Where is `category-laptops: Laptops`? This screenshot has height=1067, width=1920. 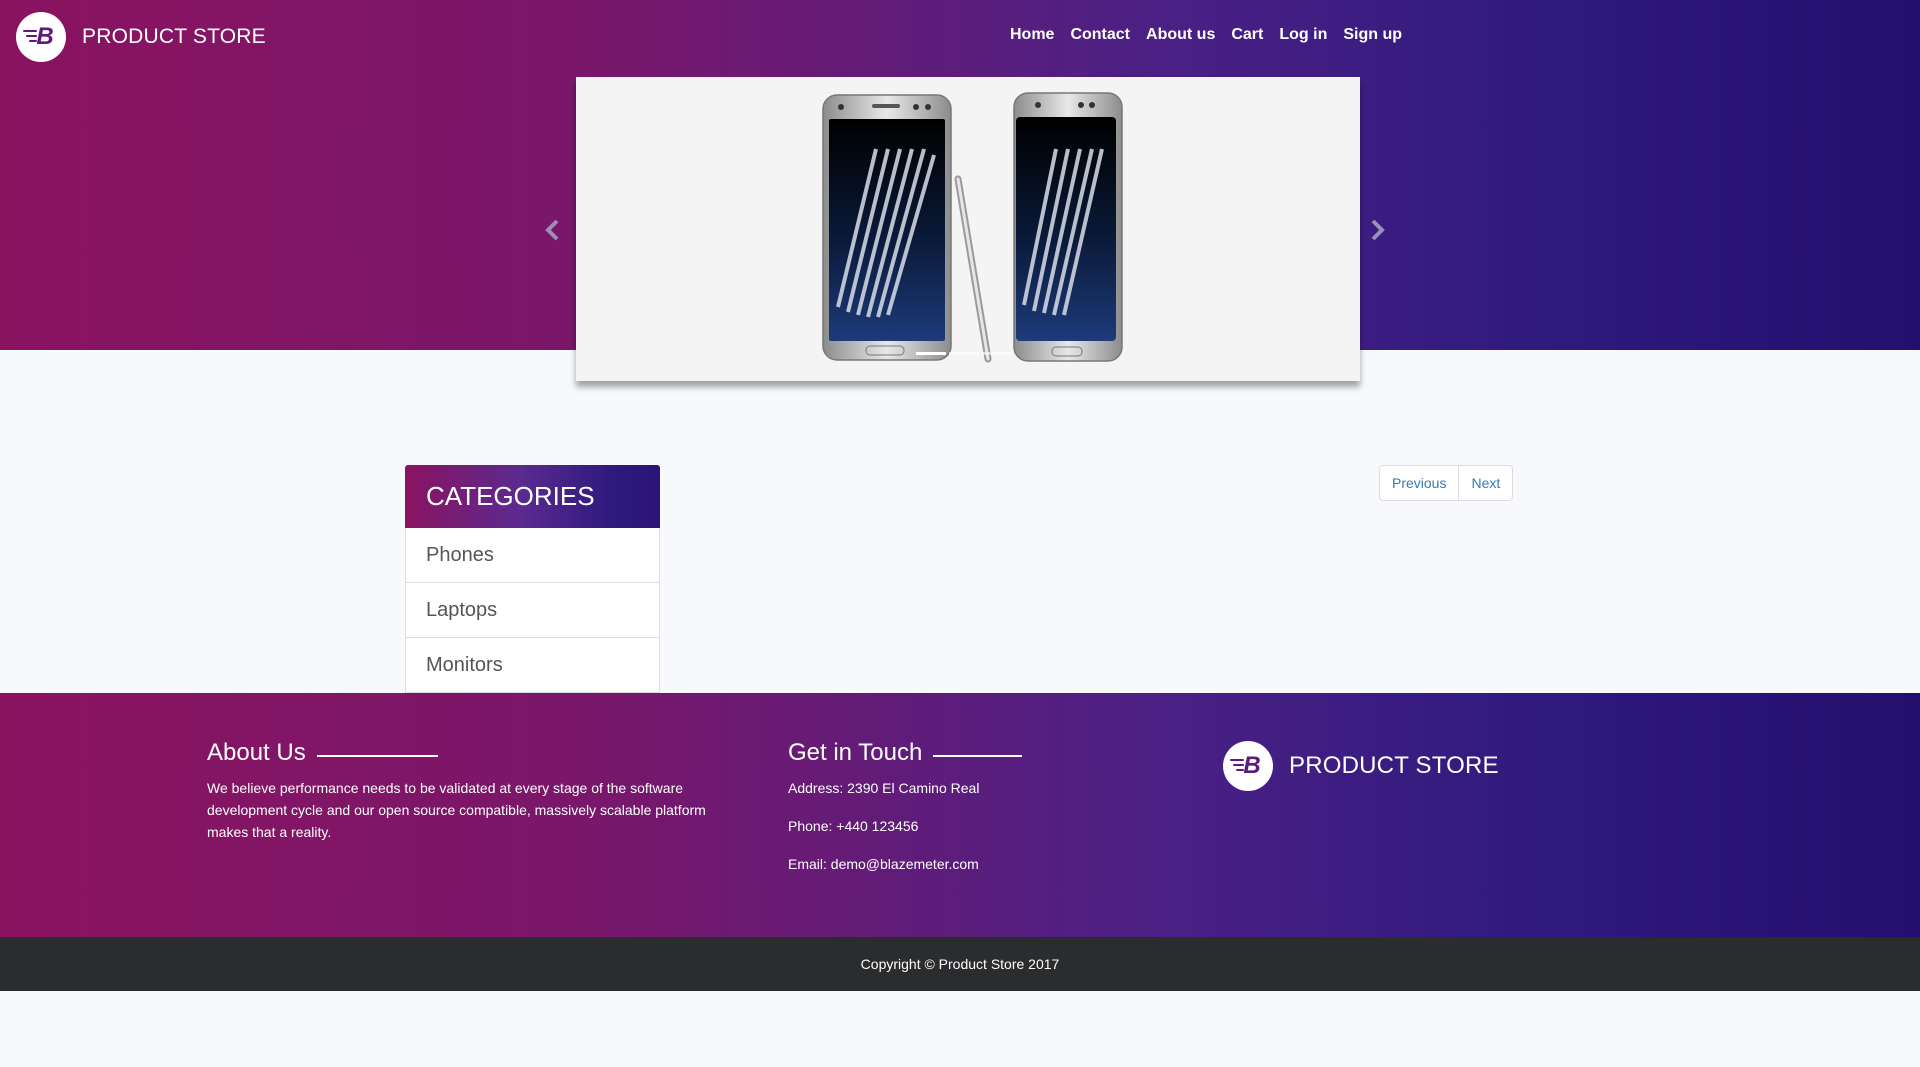 category-laptops: Laptops is located at coordinates (532, 610).